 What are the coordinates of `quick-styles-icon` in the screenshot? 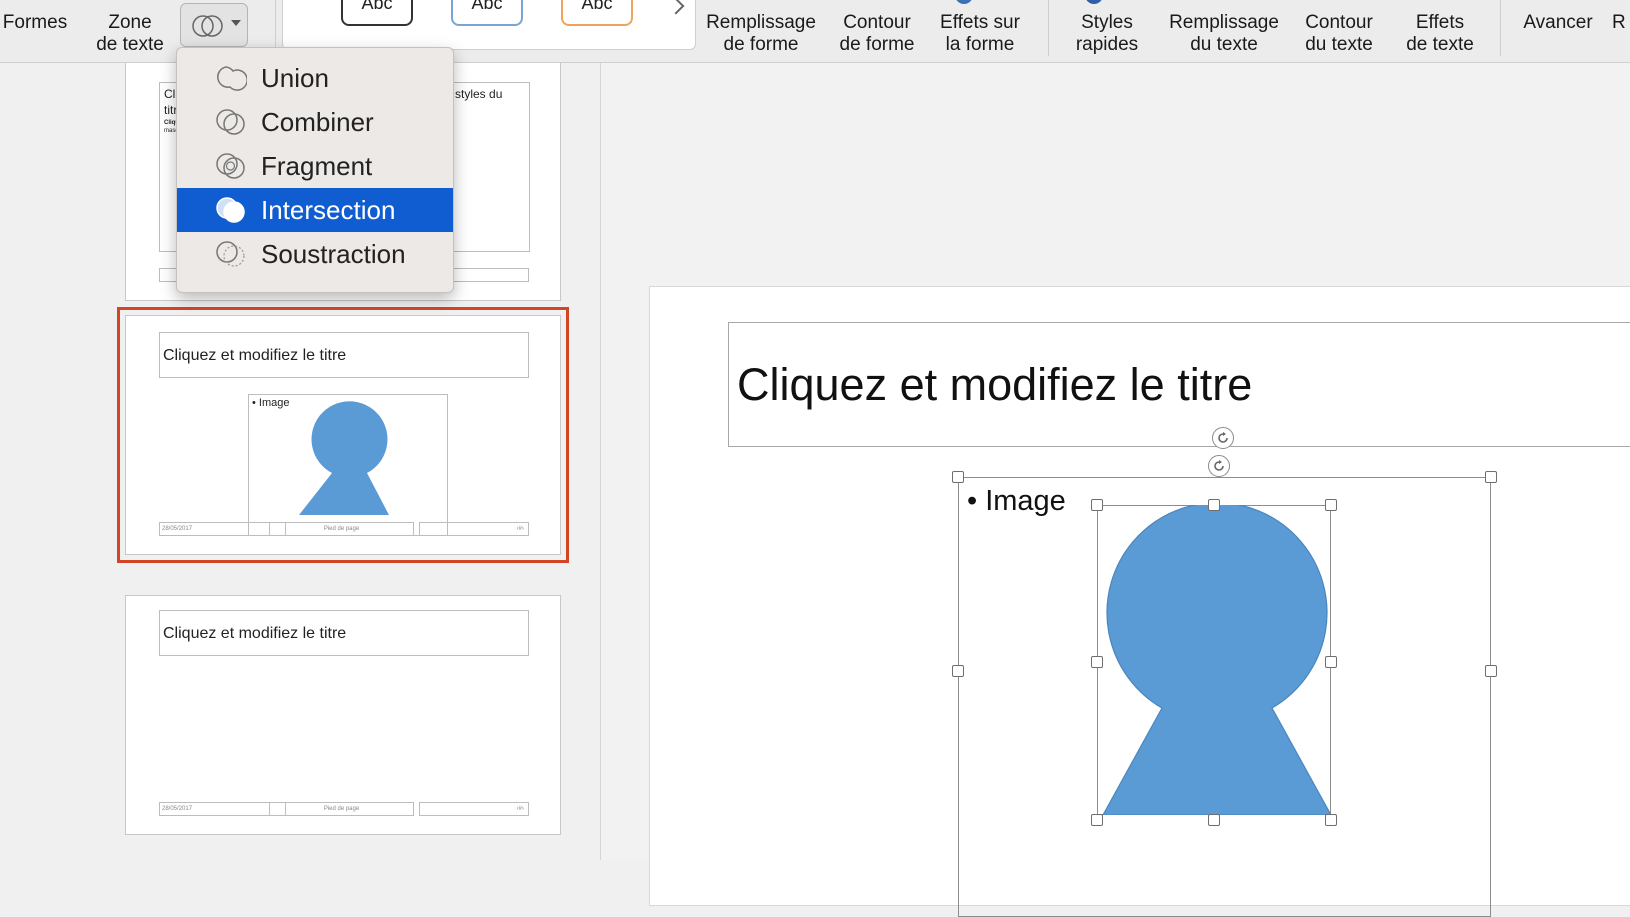 It's located at (1094, 2).